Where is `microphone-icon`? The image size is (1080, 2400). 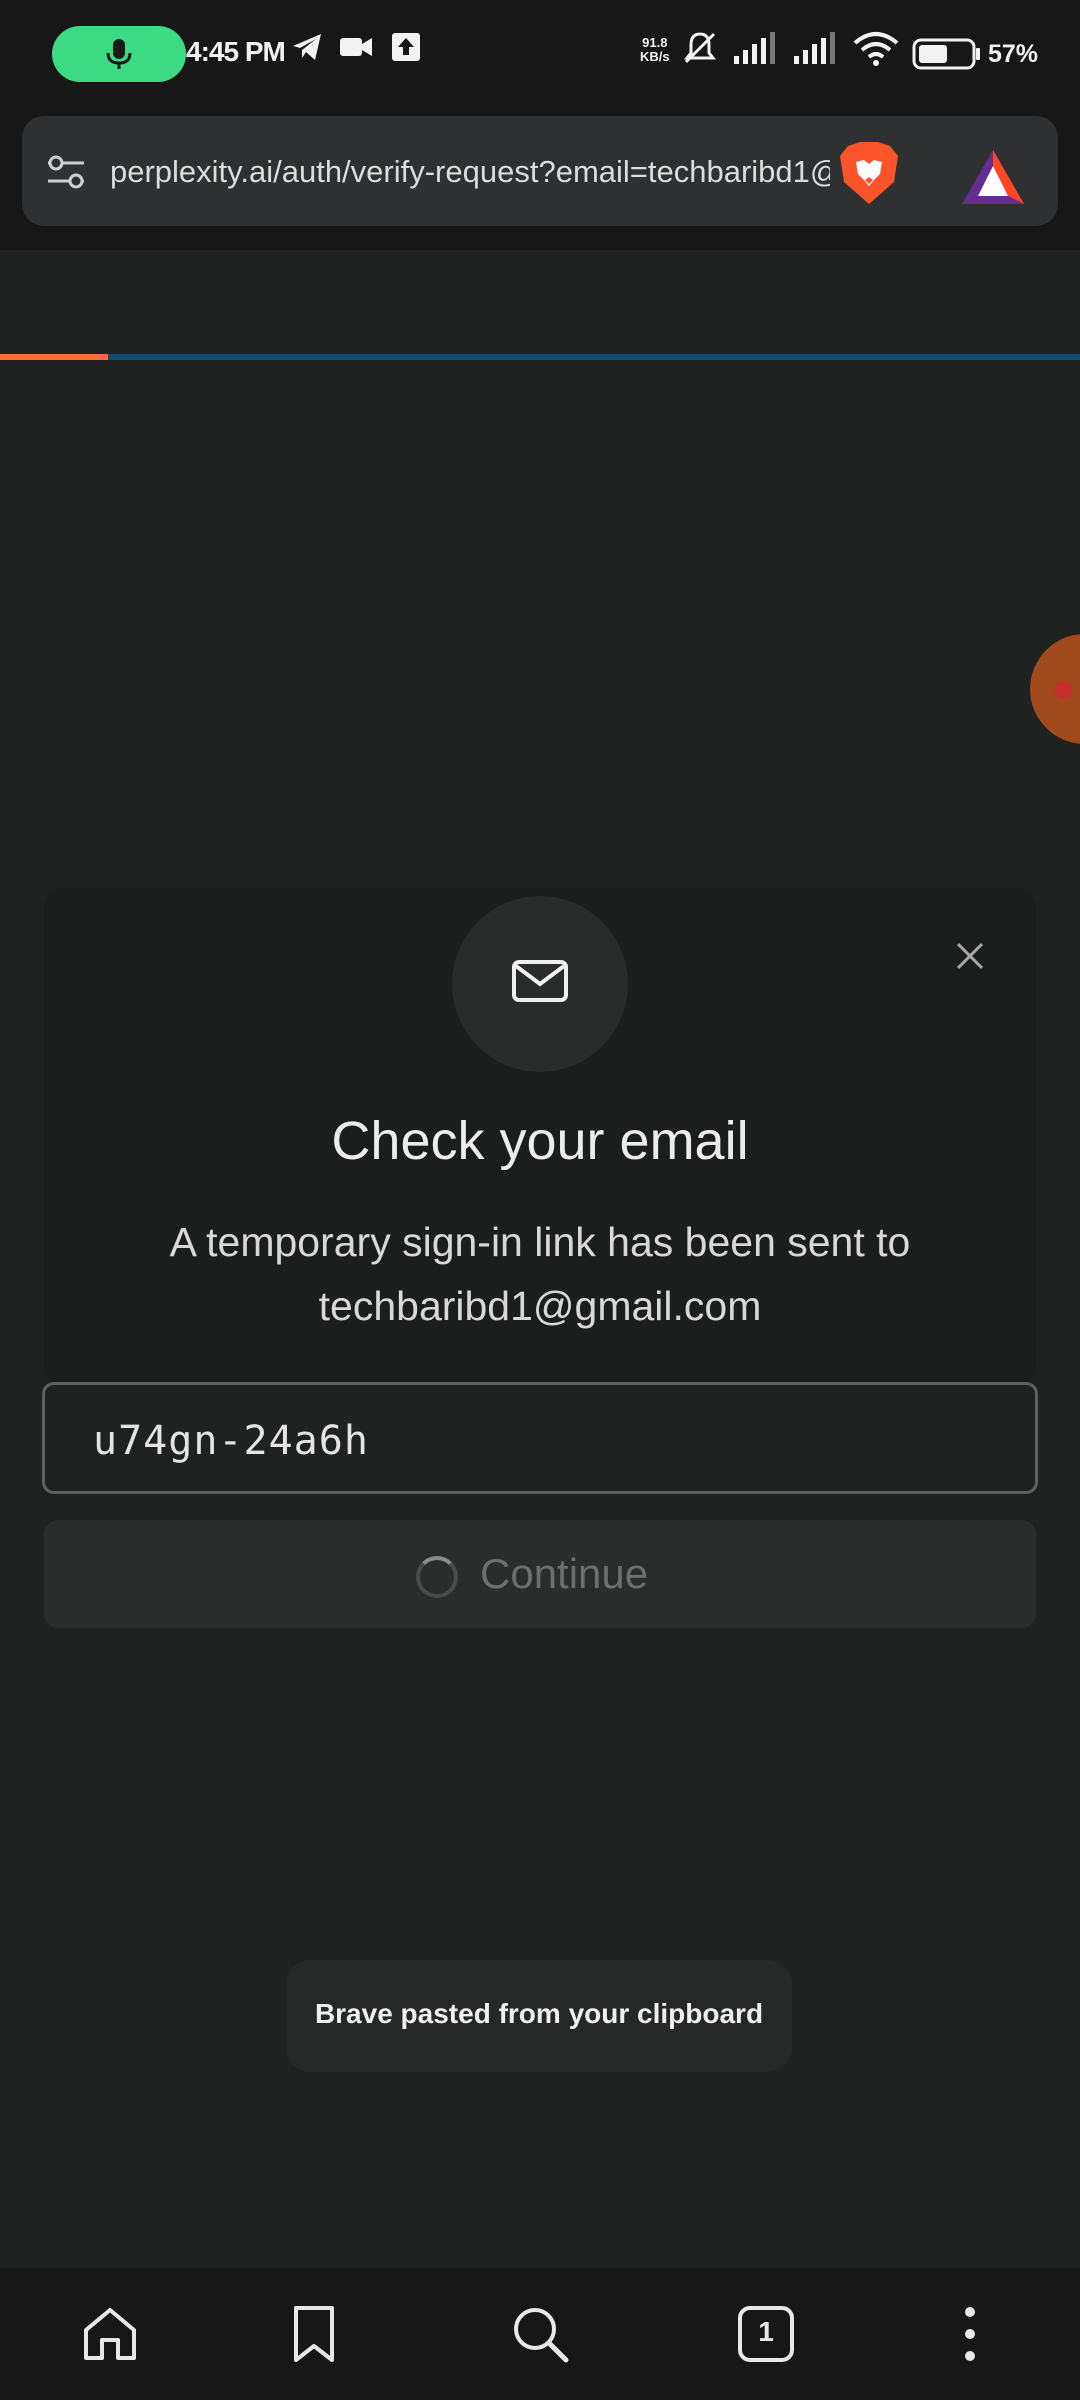 microphone-icon is located at coordinates (119, 54).